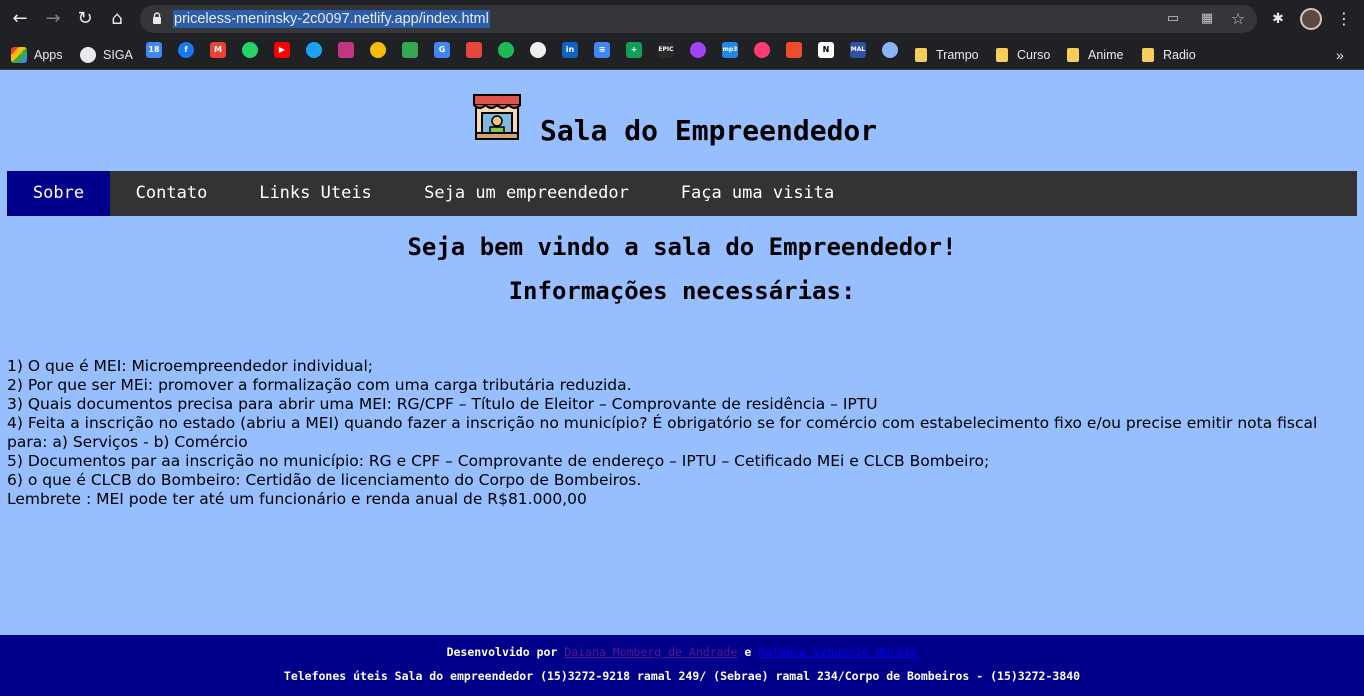 The height and width of the screenshot is (696, 1364). Describe the element at coordinates (890, 50) in the screenshot. I see `edge-icon` at that location.